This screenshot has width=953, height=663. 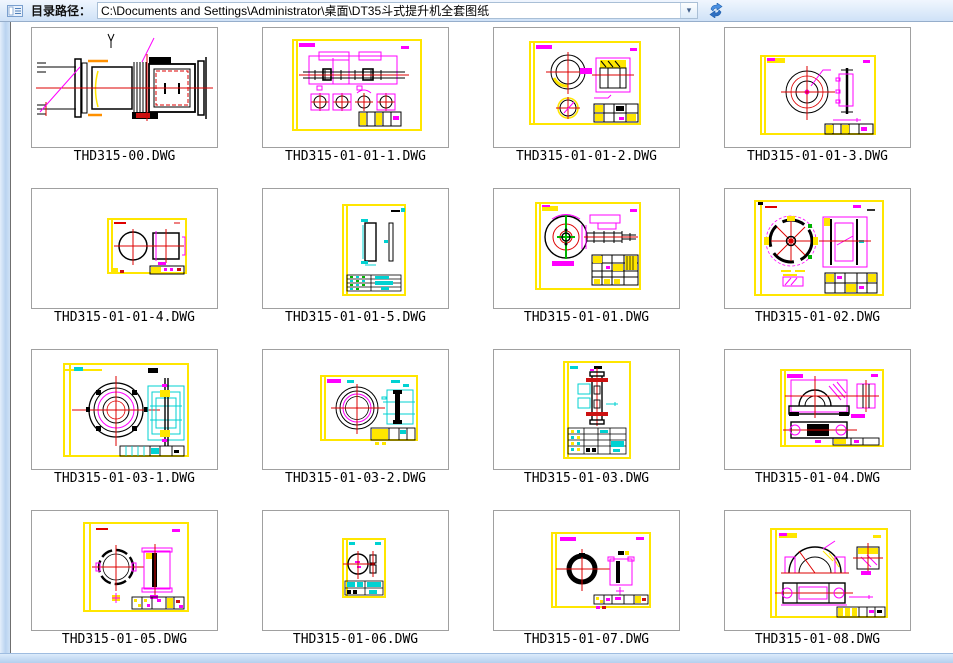 I want to click on file-thumbnail: THD315-01-03-2.DWG, so click(x=355, y=417).